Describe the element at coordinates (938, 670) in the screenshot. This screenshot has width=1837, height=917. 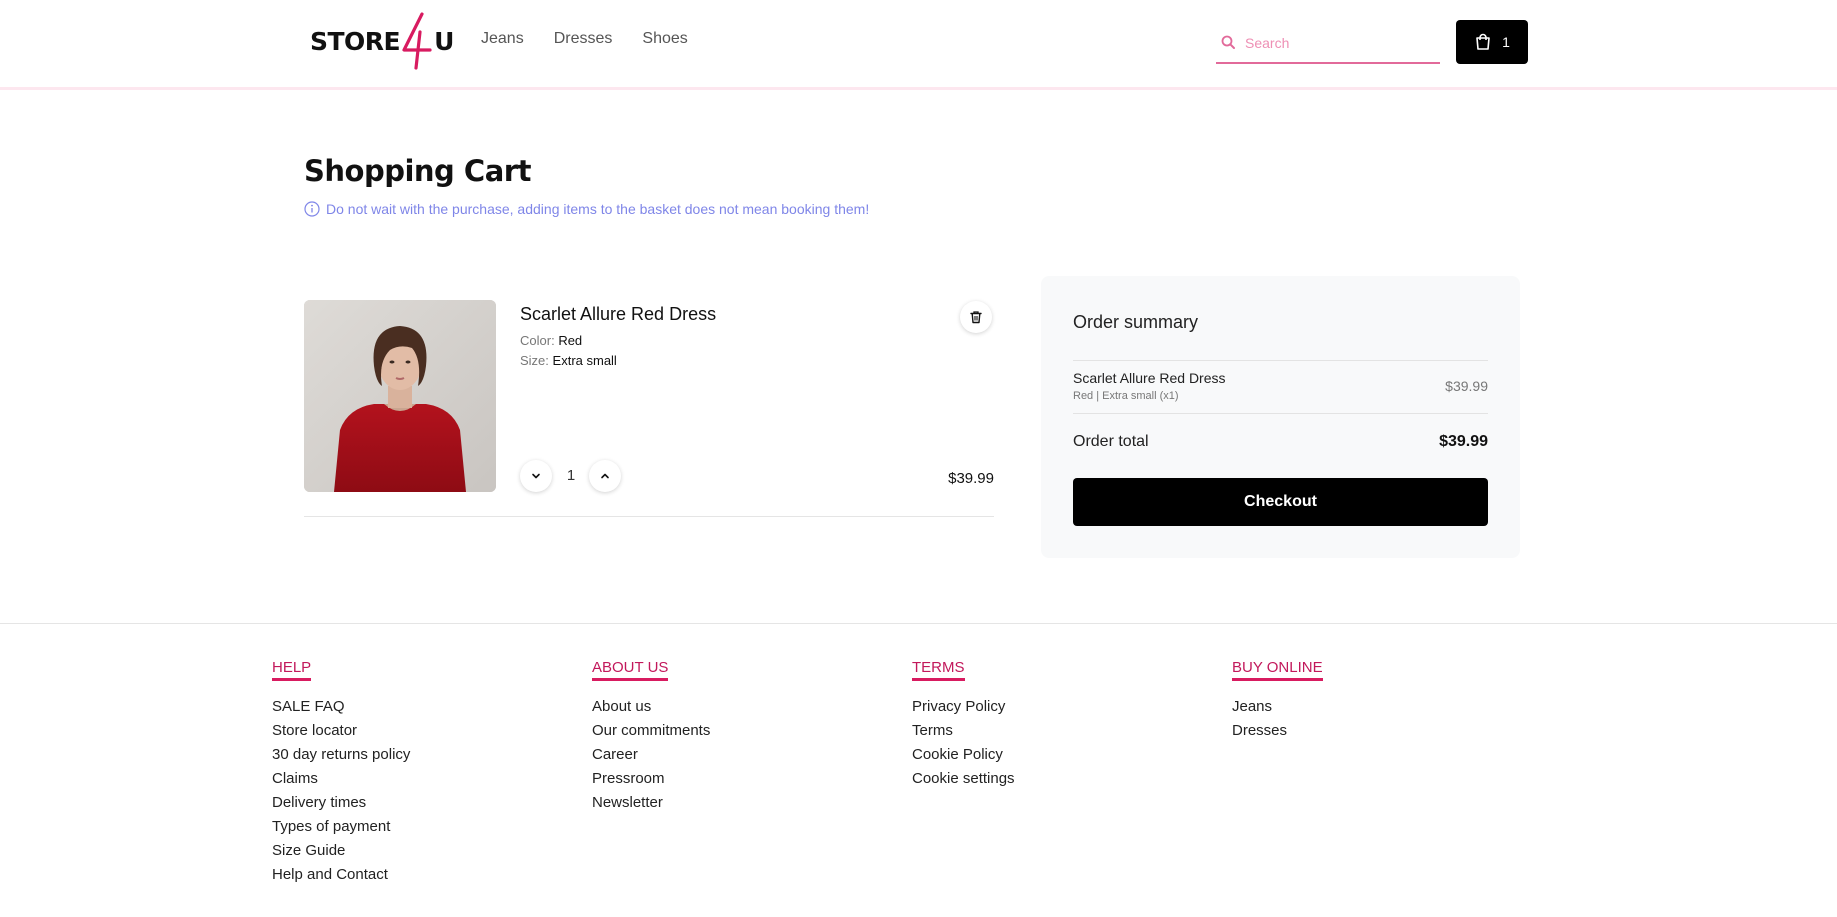
I see `footer-heading-terms: TERMS` at that location.